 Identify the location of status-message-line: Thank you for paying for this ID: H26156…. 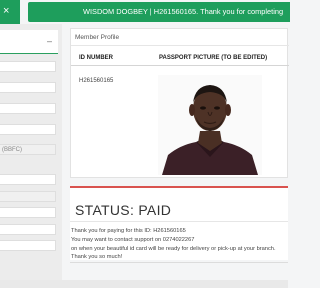
(128, 231).